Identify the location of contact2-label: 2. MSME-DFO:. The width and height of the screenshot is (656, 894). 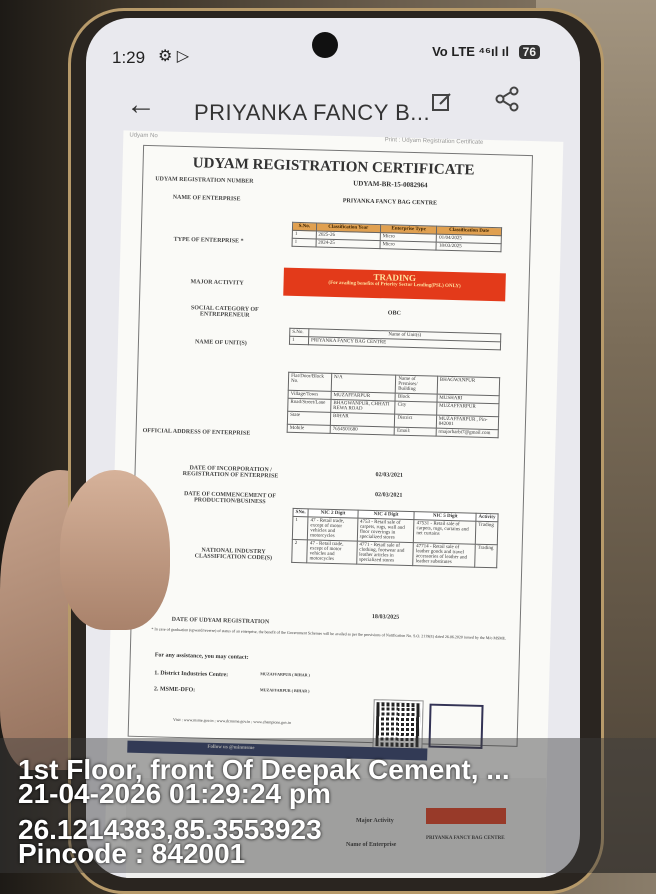
(174, 690).